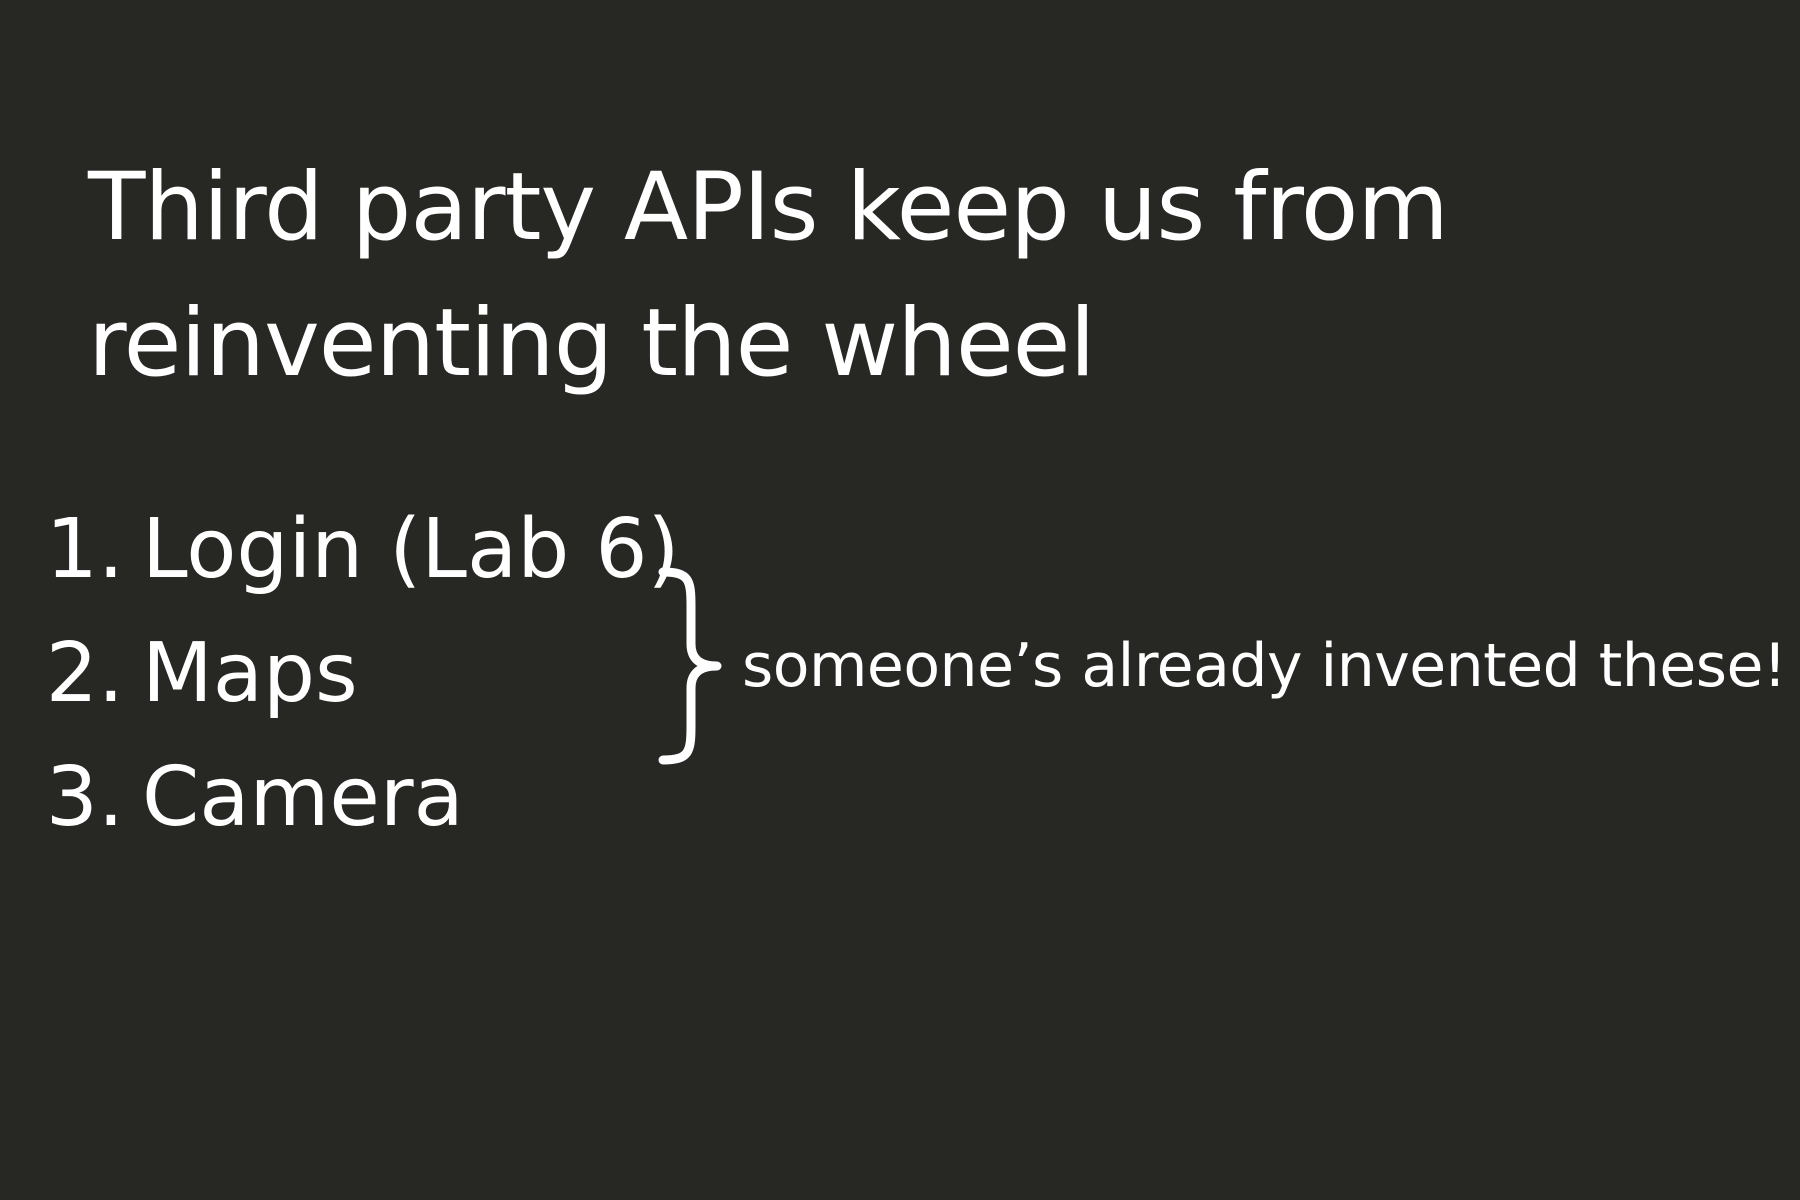  I want to click on list-item: 2. Maps, so click(354, 674).